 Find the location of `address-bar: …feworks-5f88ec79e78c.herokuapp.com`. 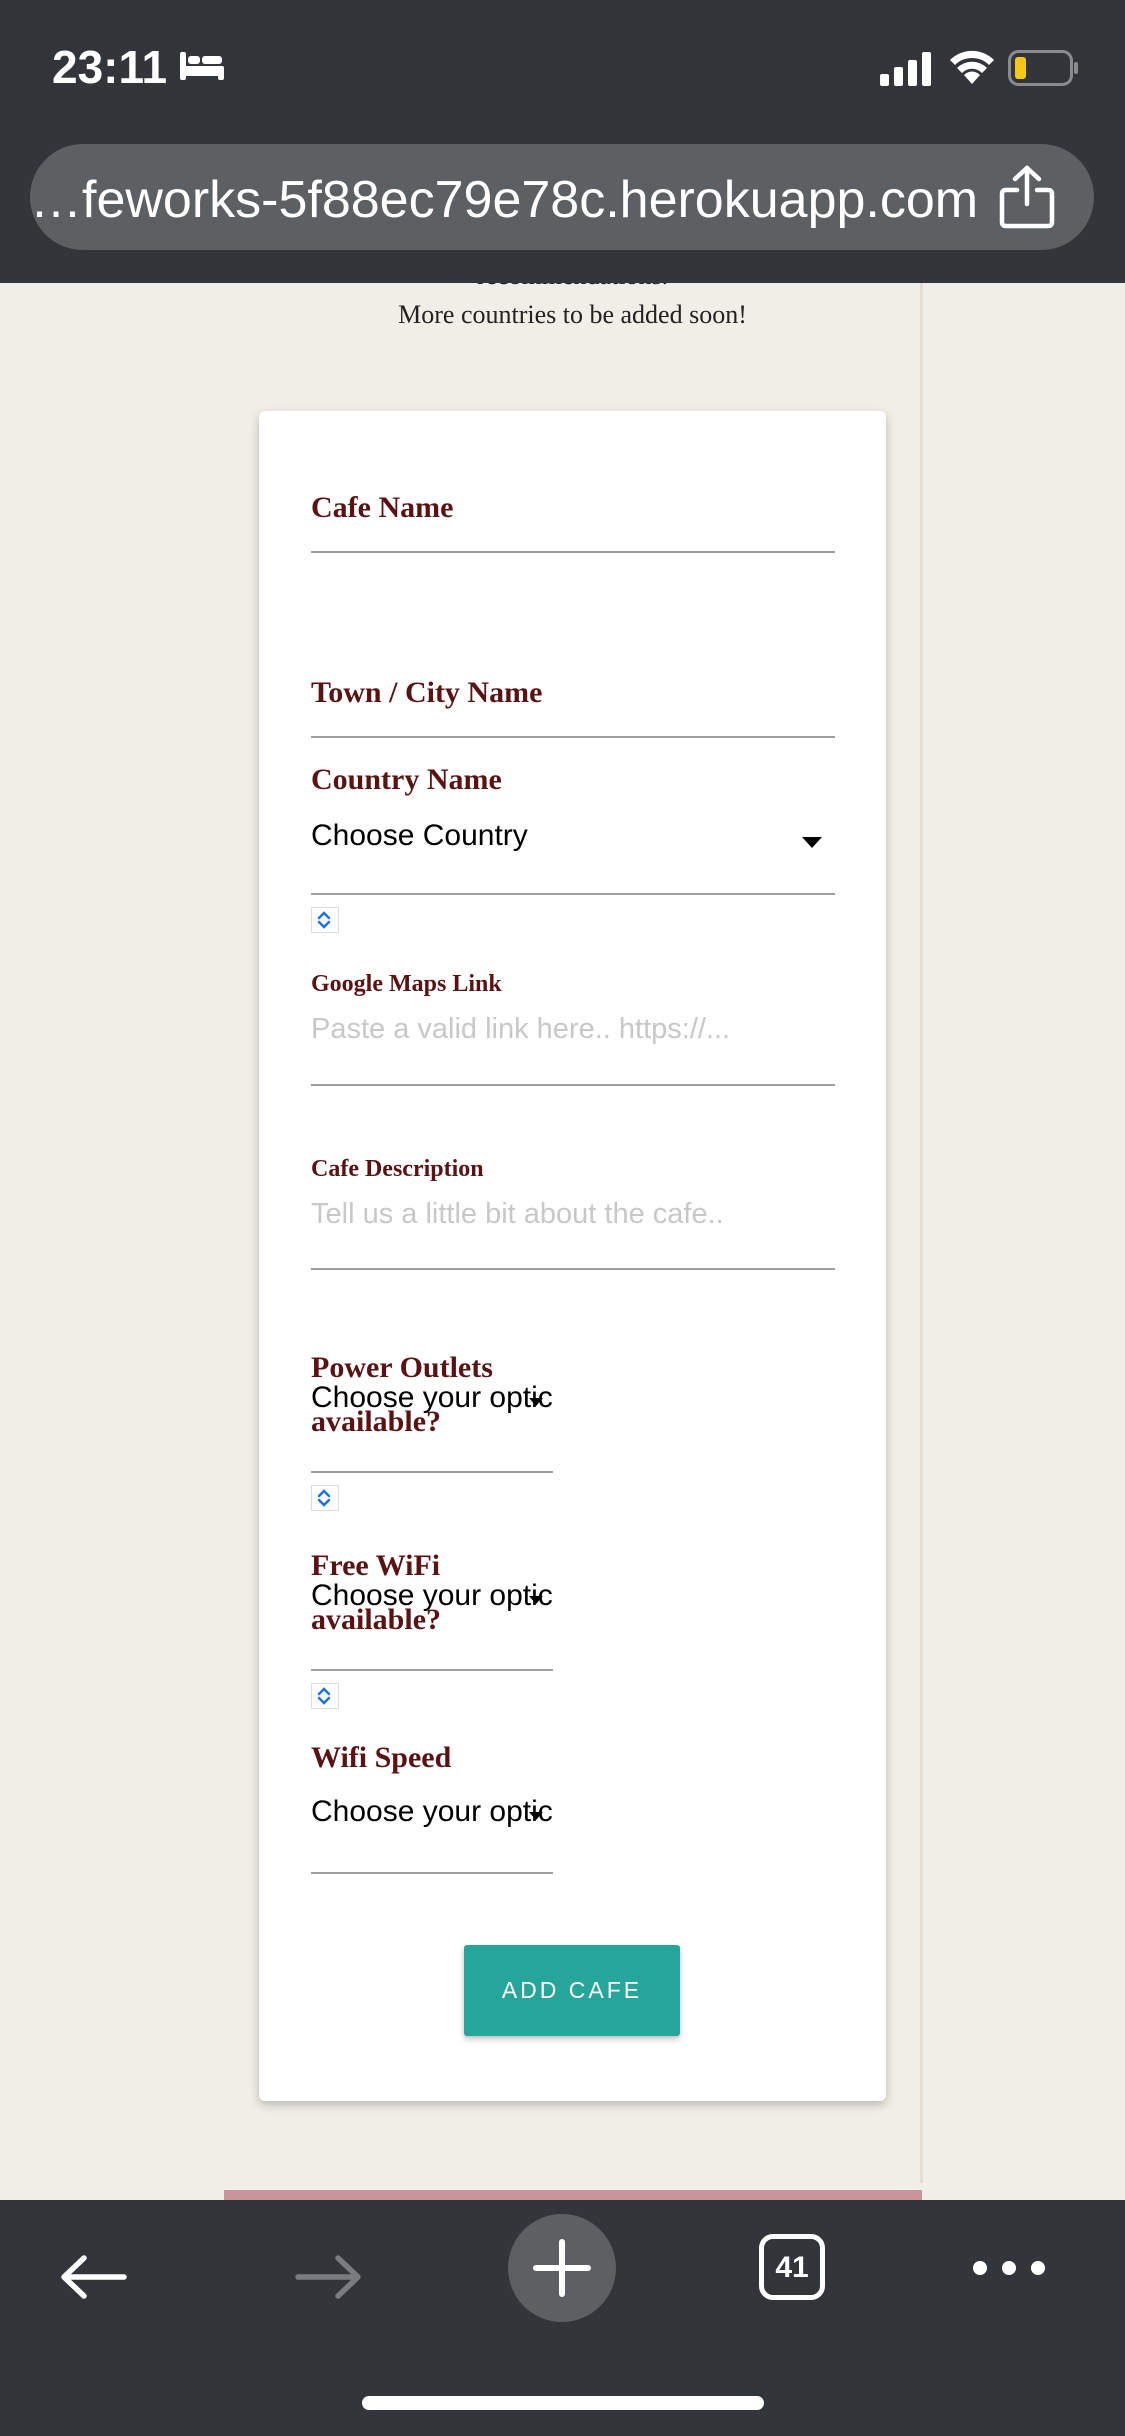

address-bar: …feworks-5f88ec79e78c.herokuapp.com is located at coordinates (562, 197).